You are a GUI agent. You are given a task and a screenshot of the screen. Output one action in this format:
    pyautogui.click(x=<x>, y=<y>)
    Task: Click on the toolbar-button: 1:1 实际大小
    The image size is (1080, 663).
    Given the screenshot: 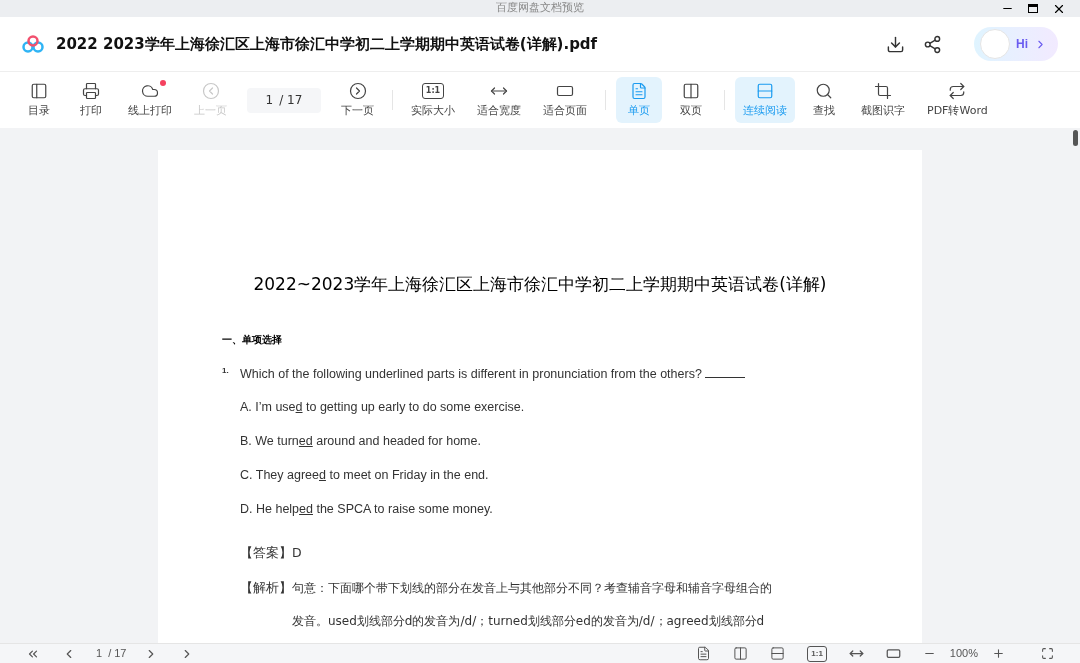 What is the action you would take?
    pyautogui.click(x=433, y=100)
    